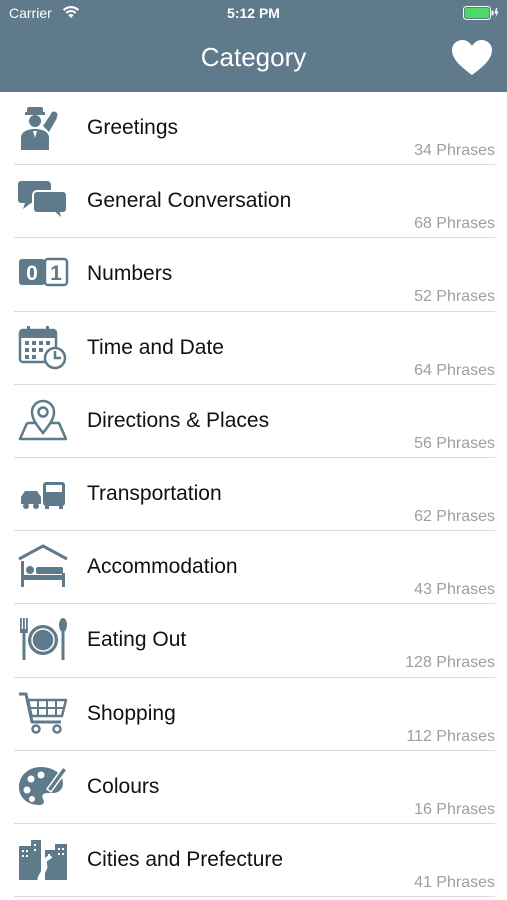 This screenshot has height=900, width=507. What do you see at coordinates (481, 13) in the screenshot?
I see `battery-icon` at bounding box center [481, 13].